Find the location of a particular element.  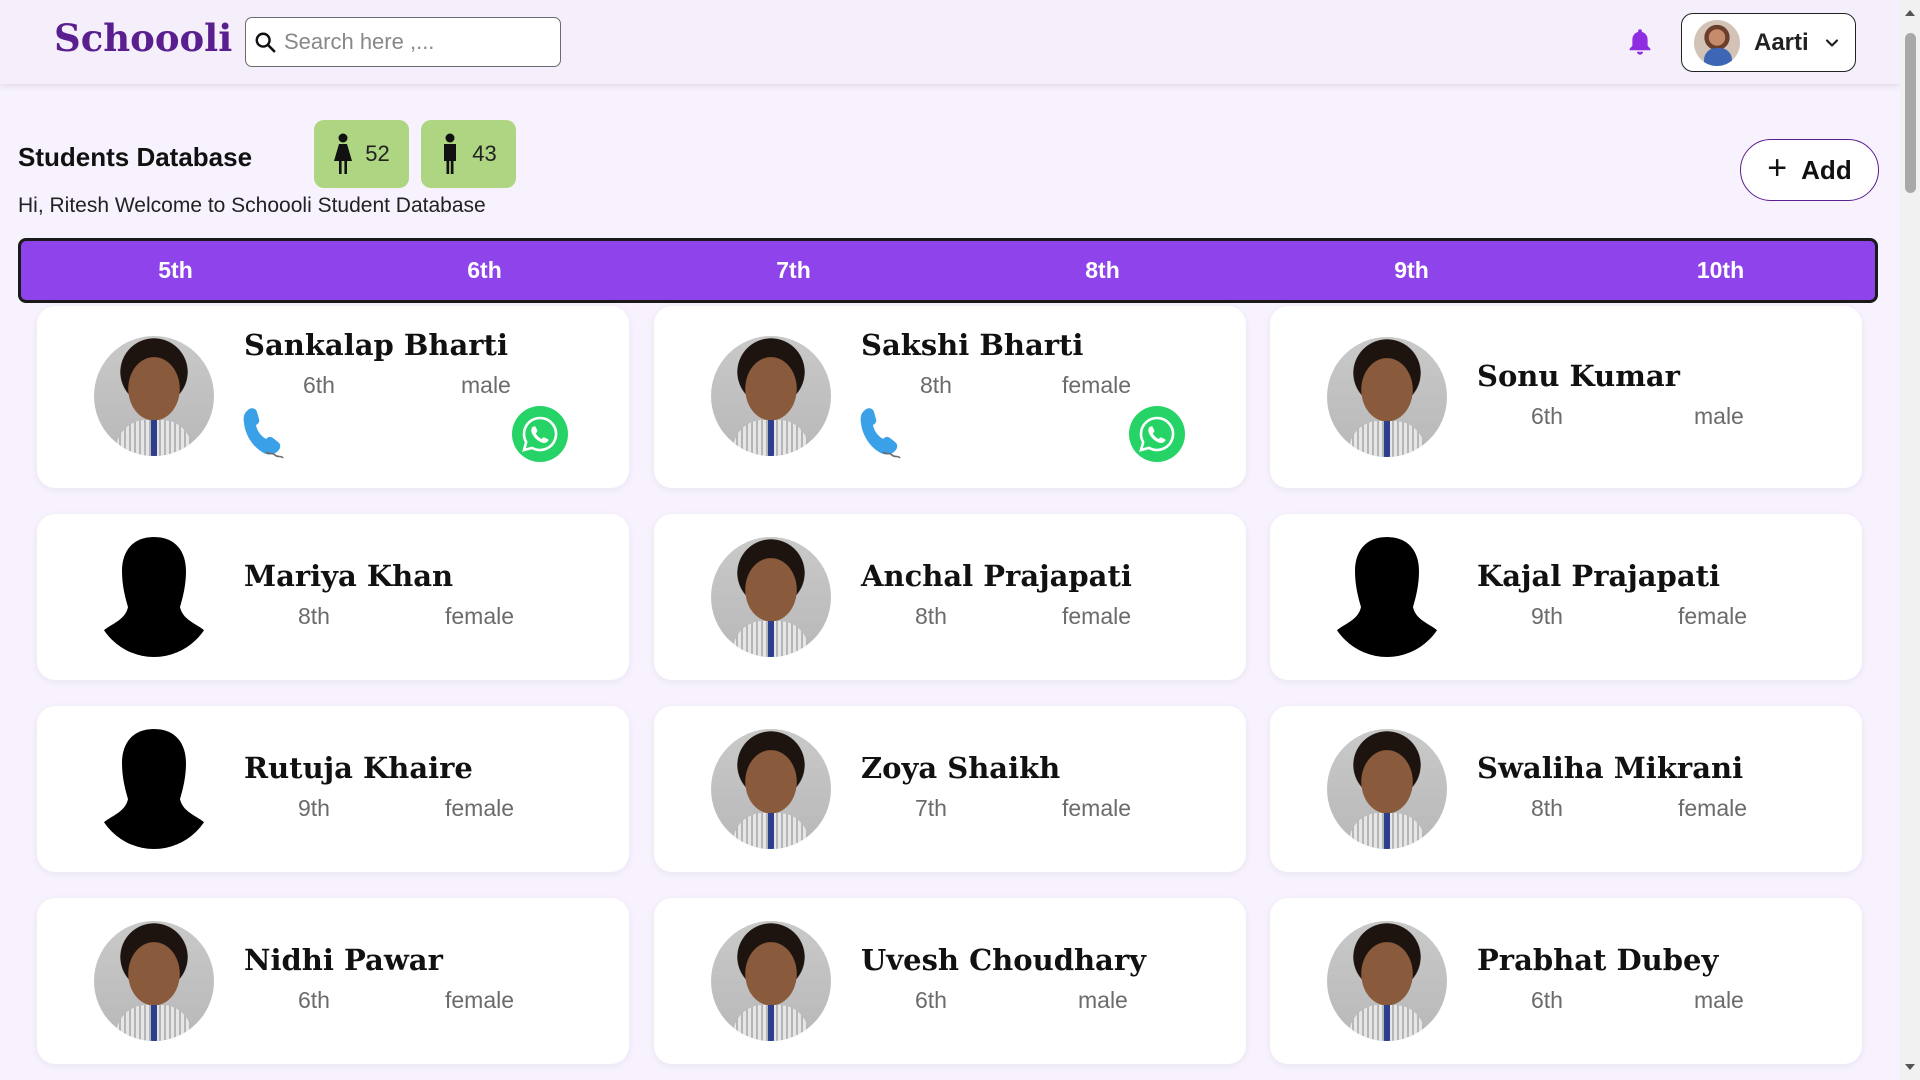

search-box is located at coordinates (403, 42).